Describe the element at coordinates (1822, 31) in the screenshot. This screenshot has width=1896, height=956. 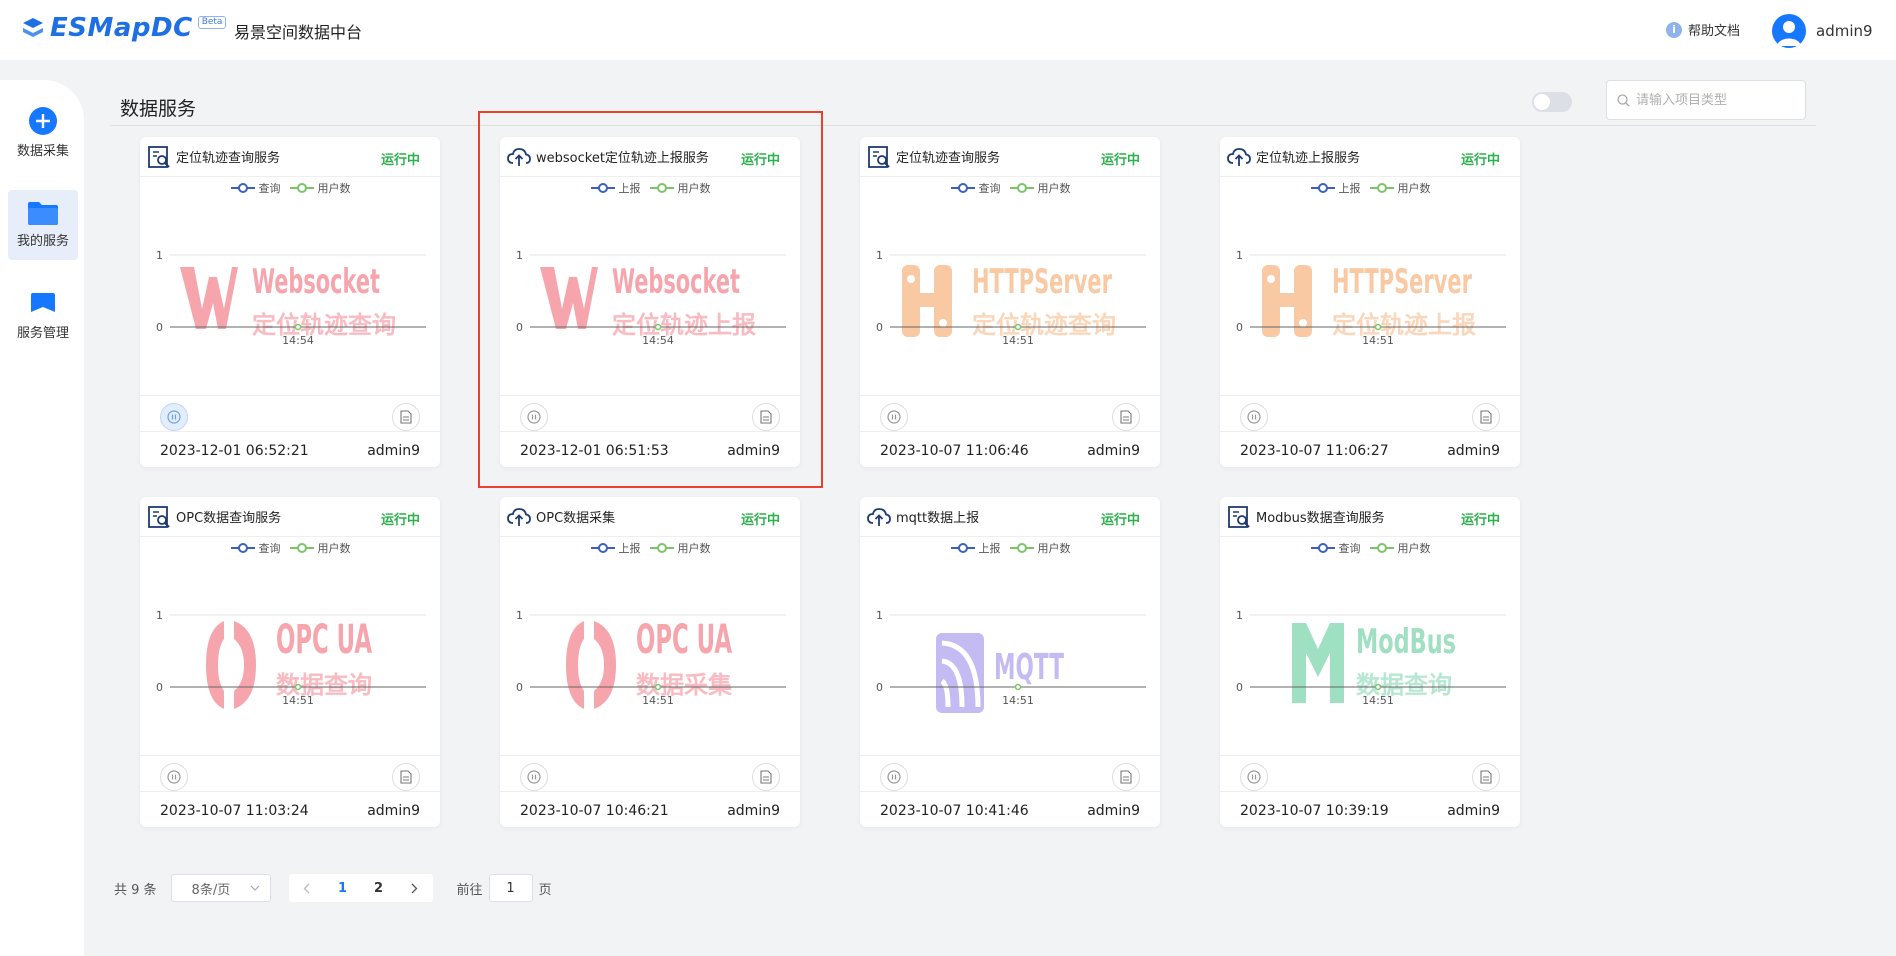
I see `user-menu: admin9` at that location.